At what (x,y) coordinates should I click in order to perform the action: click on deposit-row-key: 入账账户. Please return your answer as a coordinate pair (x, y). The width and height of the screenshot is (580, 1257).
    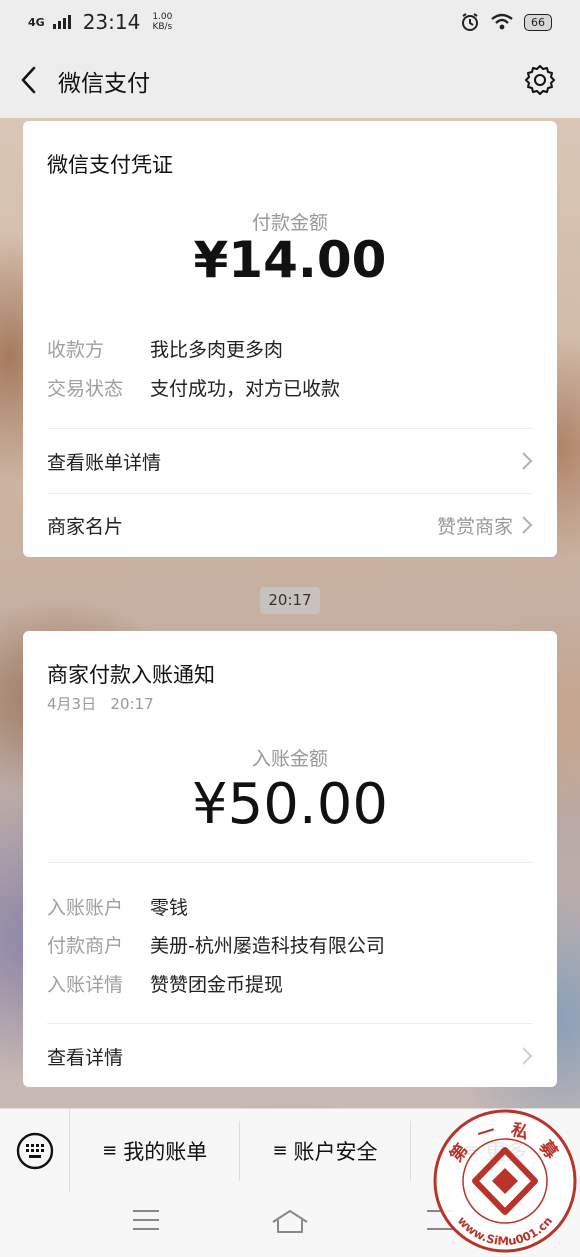
    Looking at the image, I should click on (85, 908).